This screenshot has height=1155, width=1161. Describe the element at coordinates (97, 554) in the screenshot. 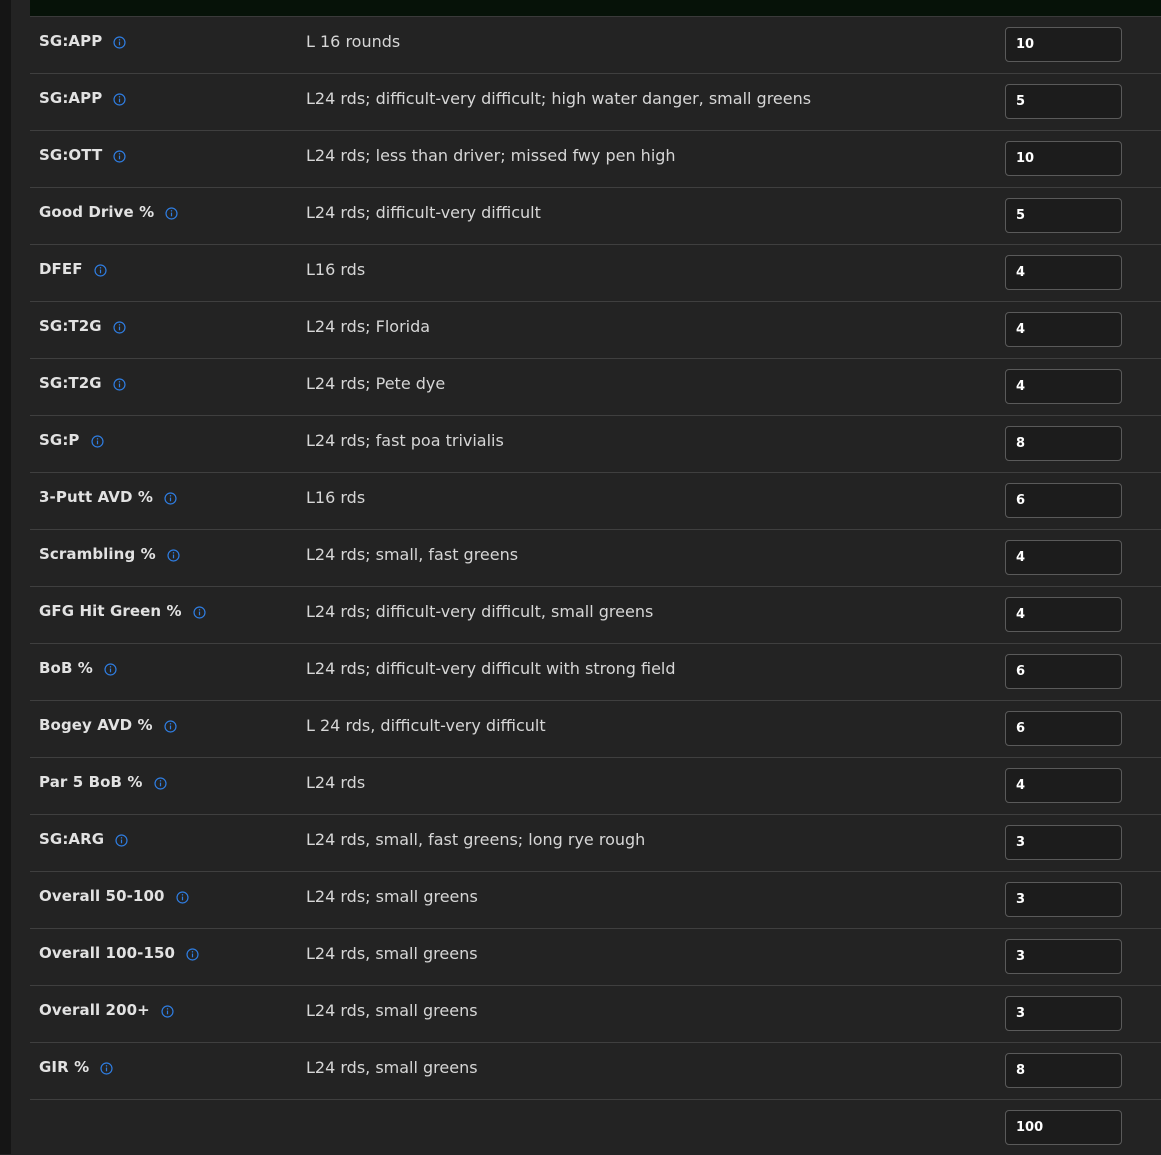

I see `stat-name-label: Scrambling %` at that location.